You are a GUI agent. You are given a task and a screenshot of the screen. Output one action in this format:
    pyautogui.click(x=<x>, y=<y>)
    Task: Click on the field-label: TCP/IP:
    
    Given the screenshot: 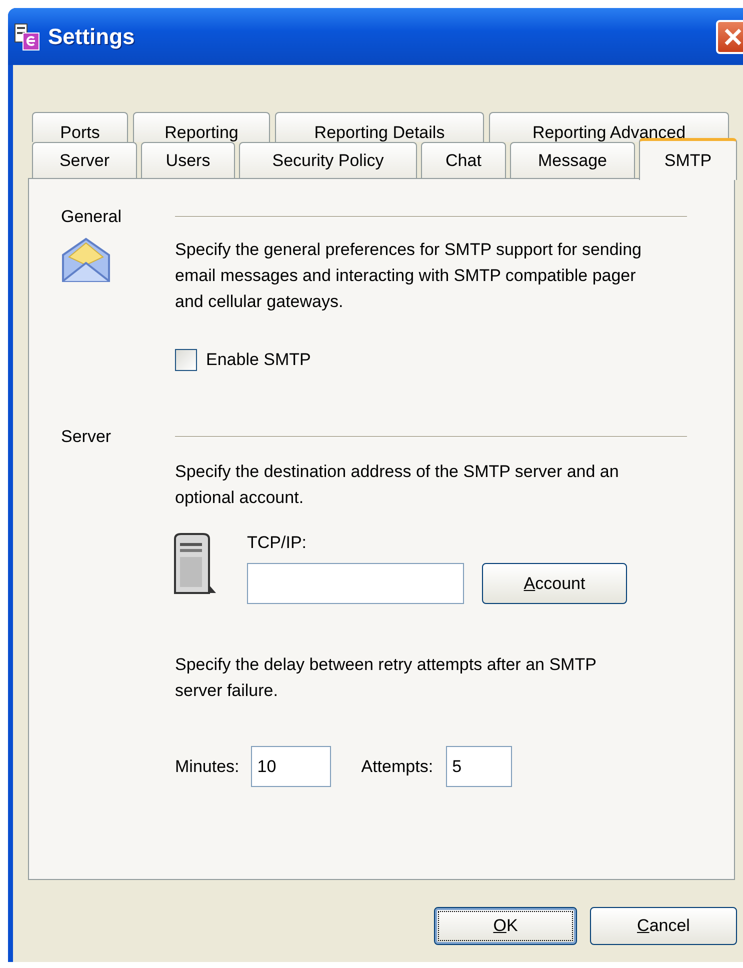 What is the action you would take?
    pyautogui.click(x=277, y=543)
    